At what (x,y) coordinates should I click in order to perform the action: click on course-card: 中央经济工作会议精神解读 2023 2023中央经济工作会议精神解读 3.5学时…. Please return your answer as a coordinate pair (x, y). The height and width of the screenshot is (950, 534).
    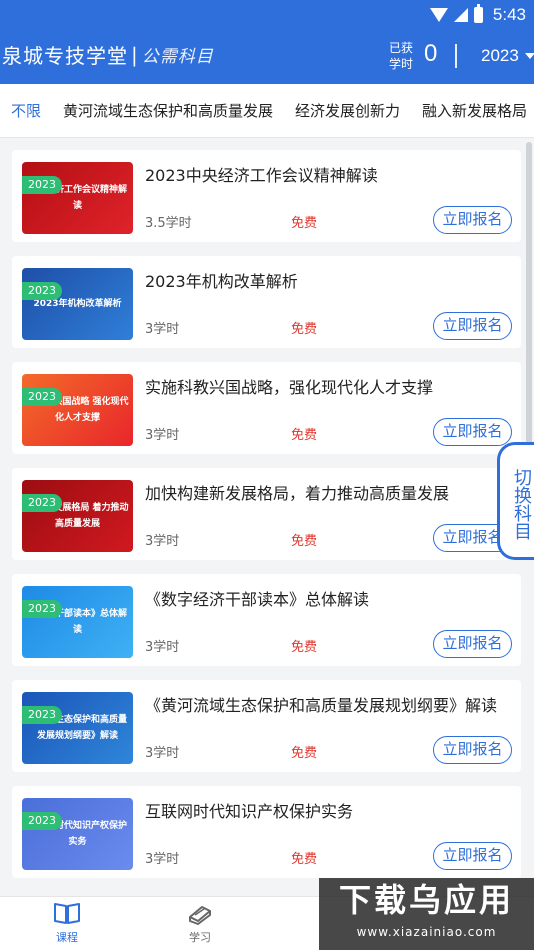
    Looking at the image, I should click on (266, 196).